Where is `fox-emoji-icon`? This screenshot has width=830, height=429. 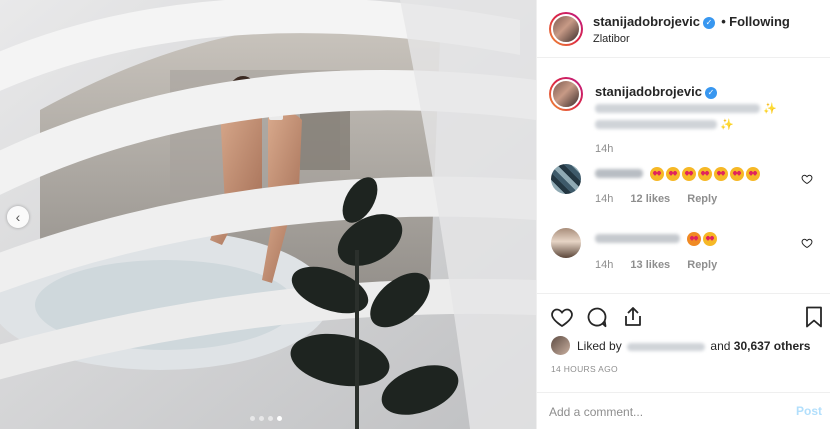 fox-emoji-icon is located at coordinates (694, 238).